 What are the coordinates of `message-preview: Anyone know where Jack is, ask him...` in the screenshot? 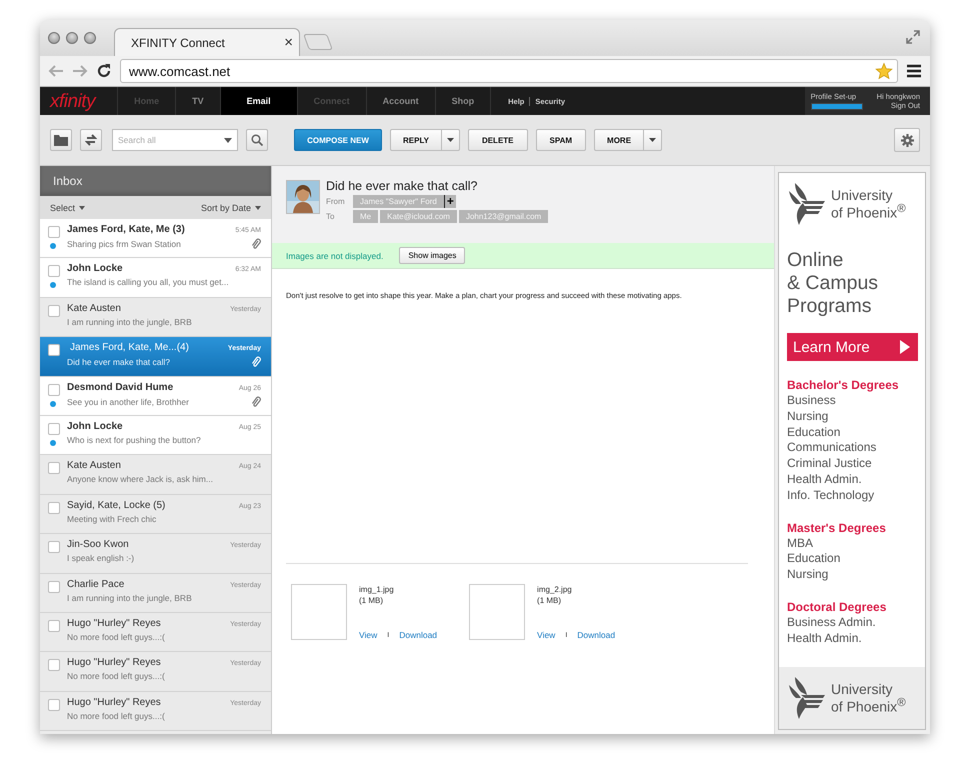 It's located at (140, 479).